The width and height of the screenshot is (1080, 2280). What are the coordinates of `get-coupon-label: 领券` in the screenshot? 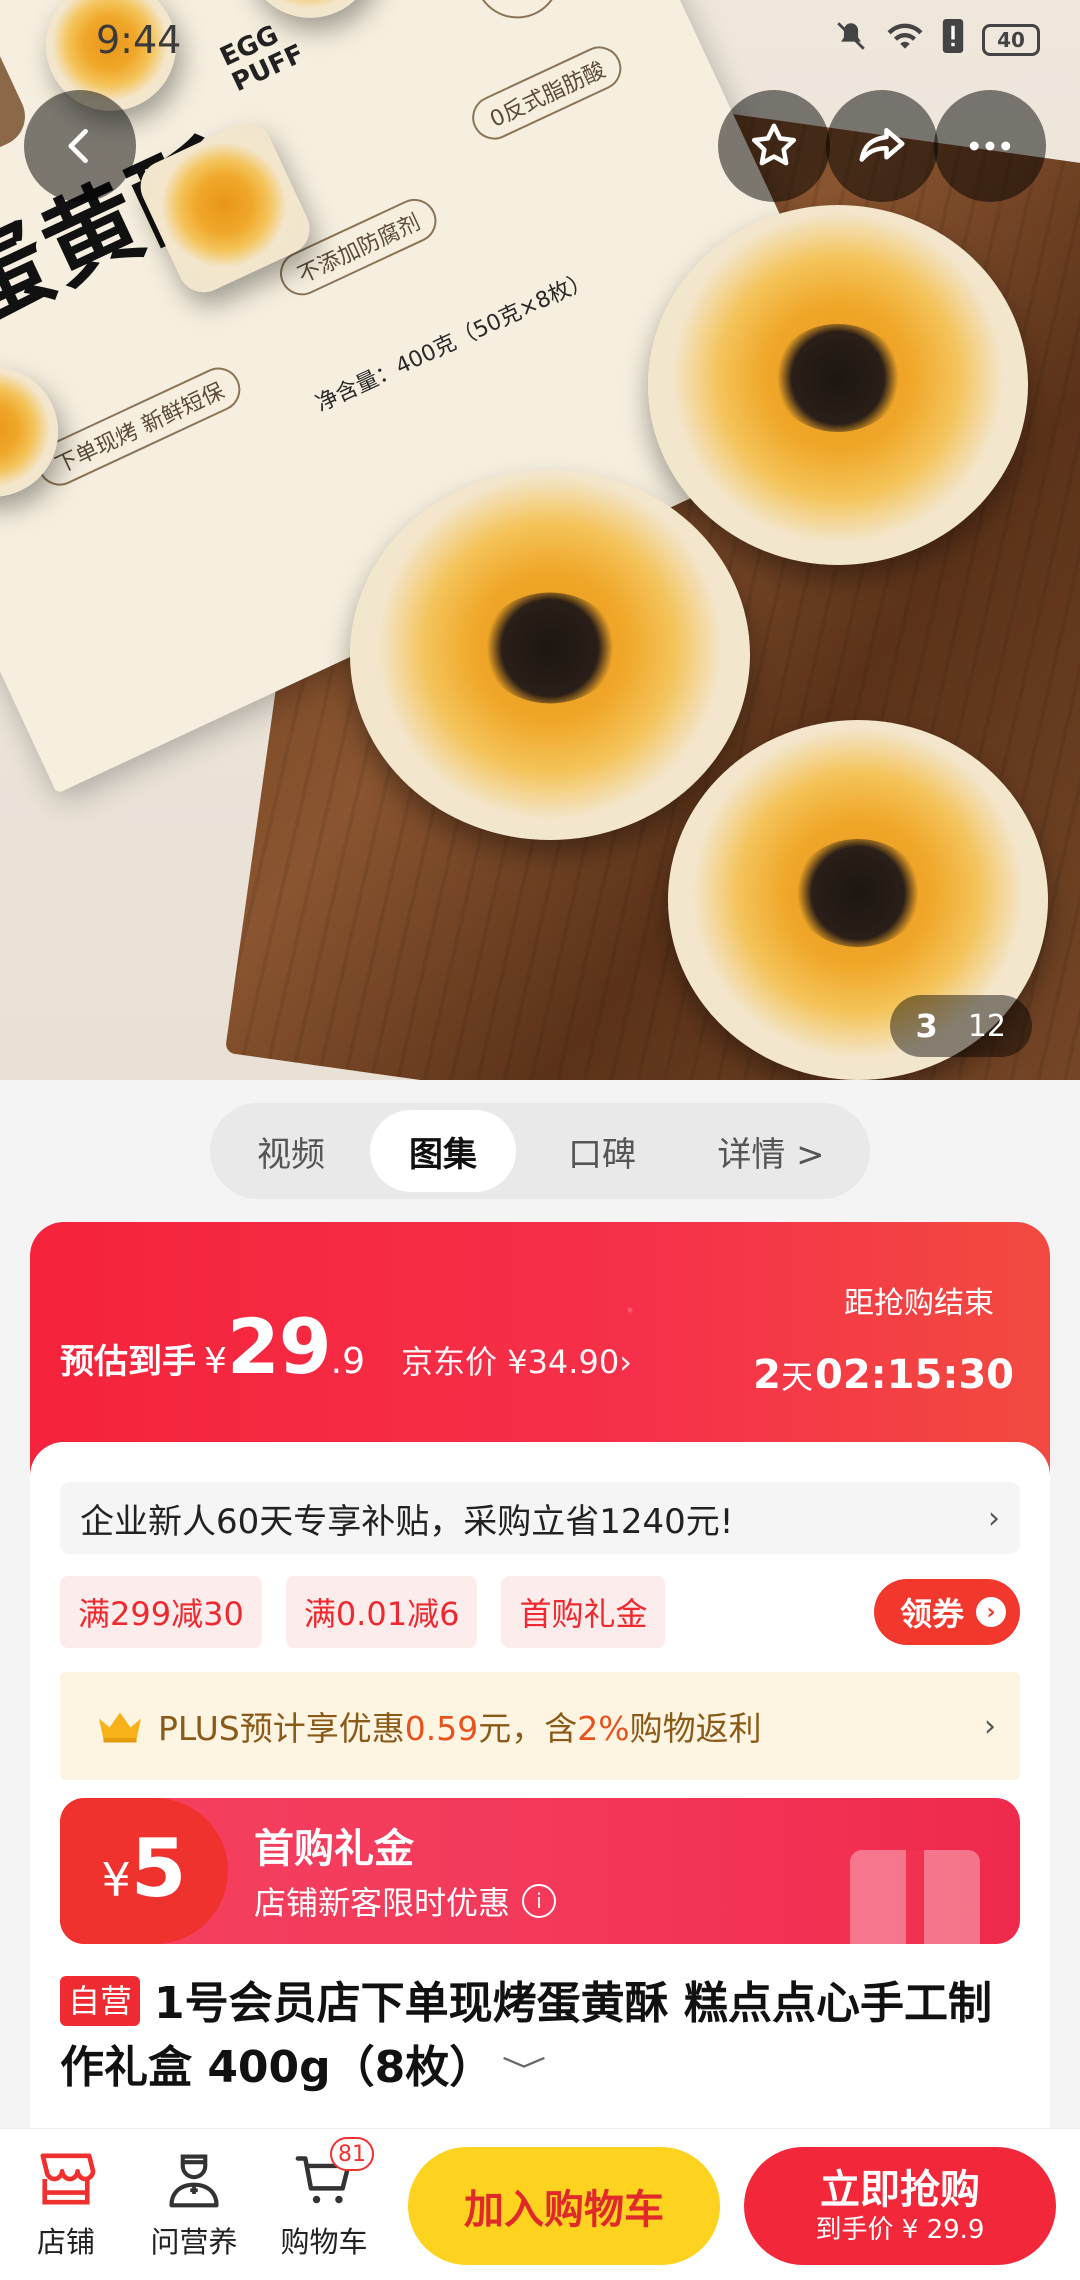 It's located at (931, 1614).